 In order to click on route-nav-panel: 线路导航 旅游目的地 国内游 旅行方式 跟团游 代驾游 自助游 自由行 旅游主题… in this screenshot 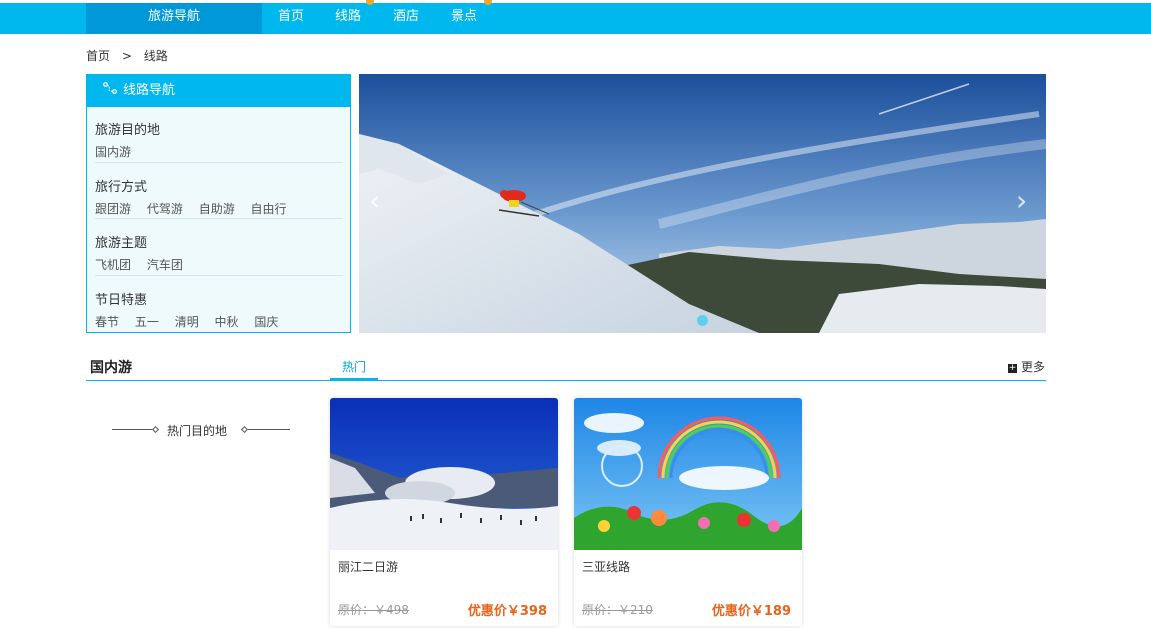, I will do `click(218, 203)`.